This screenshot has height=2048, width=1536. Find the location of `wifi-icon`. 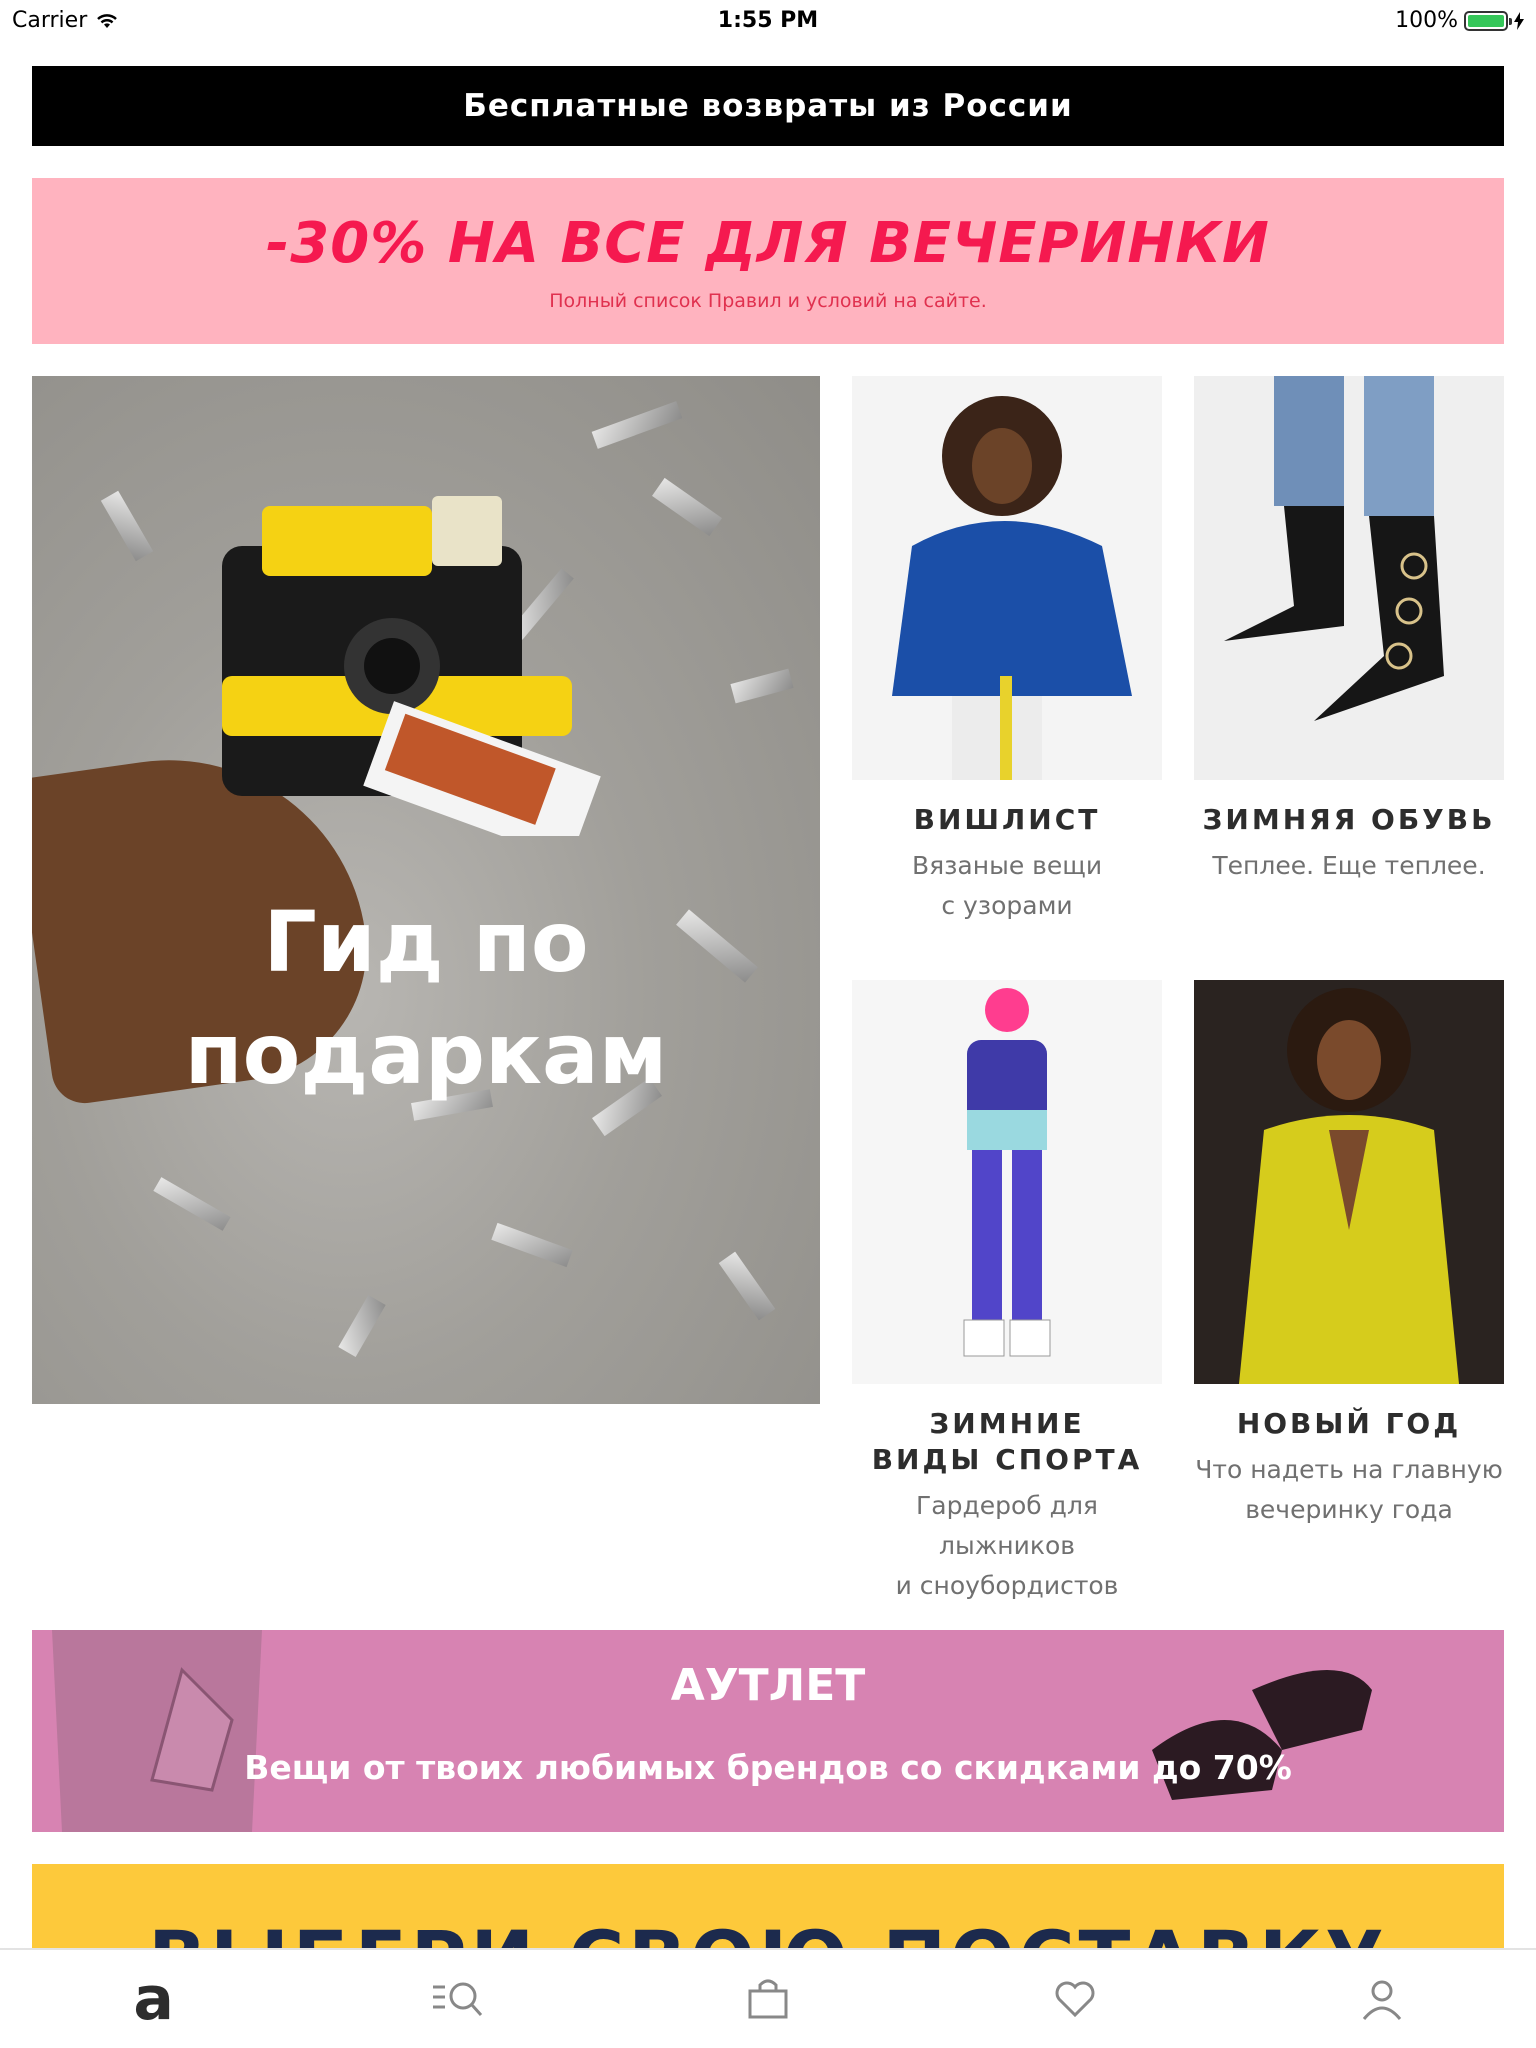

wifi-icon is located at coordinates (107, 20).